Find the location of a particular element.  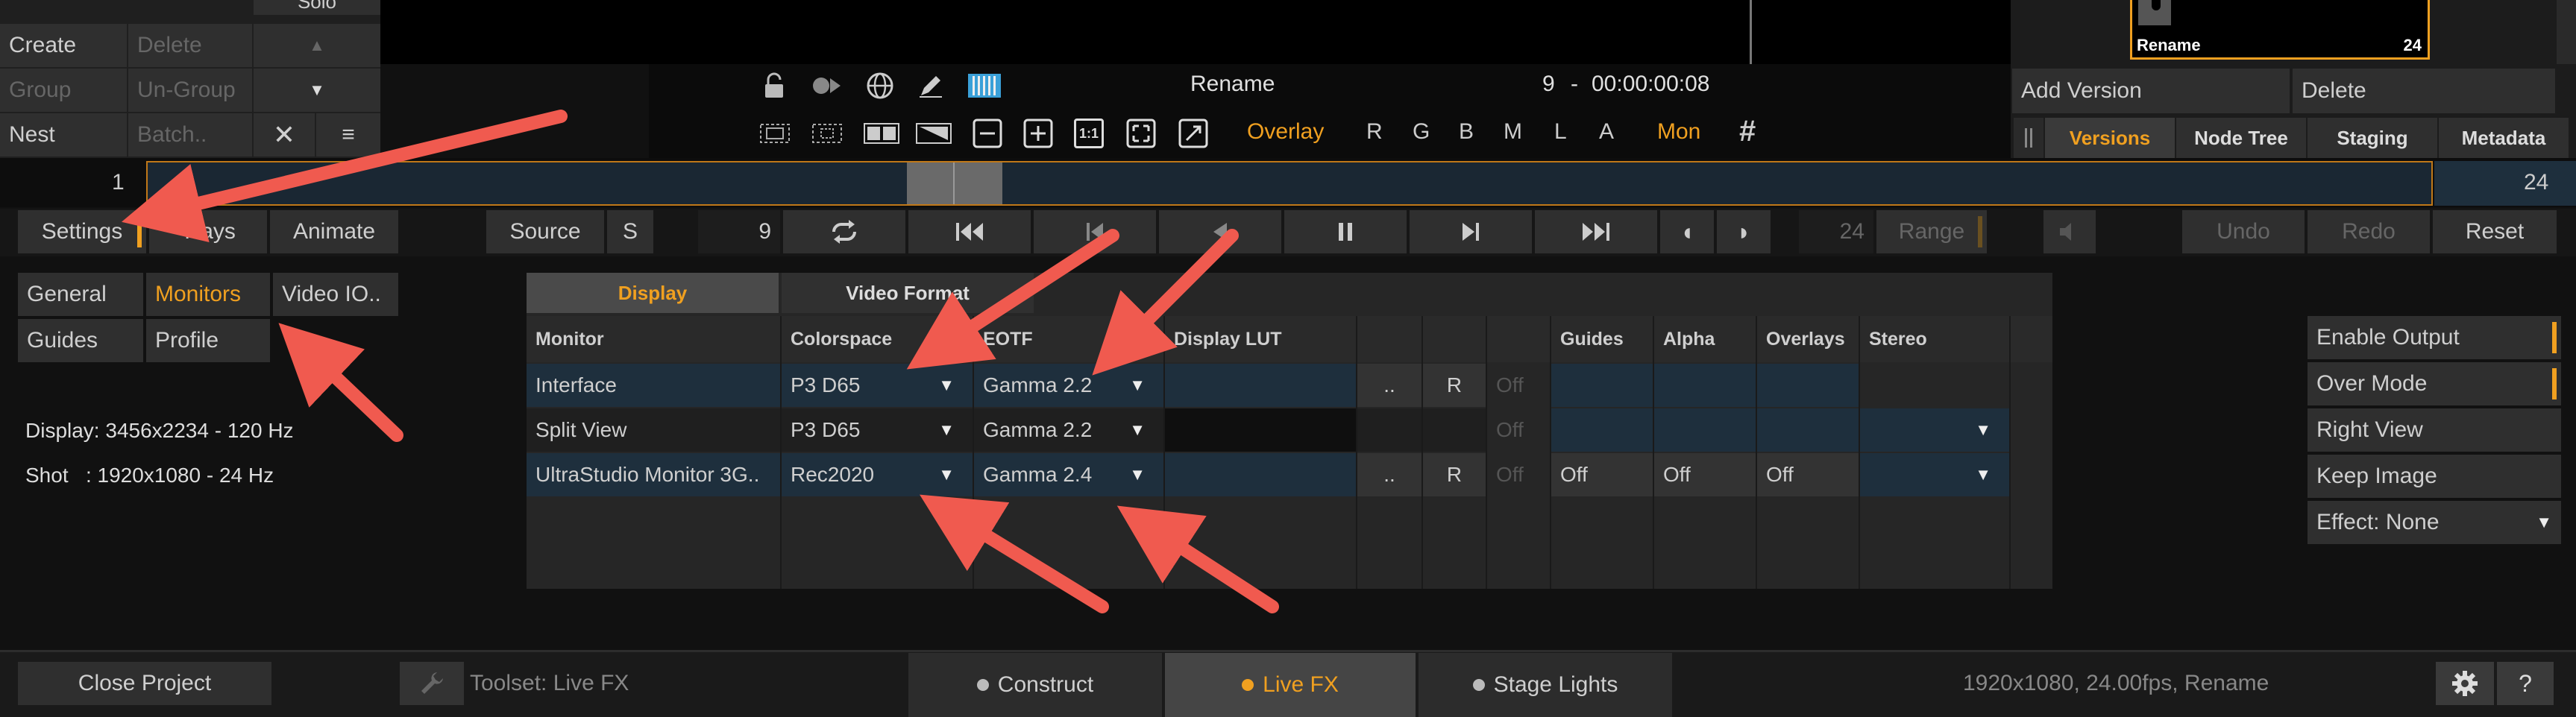

arrow-to-settings is located at coordinates (344, 176).